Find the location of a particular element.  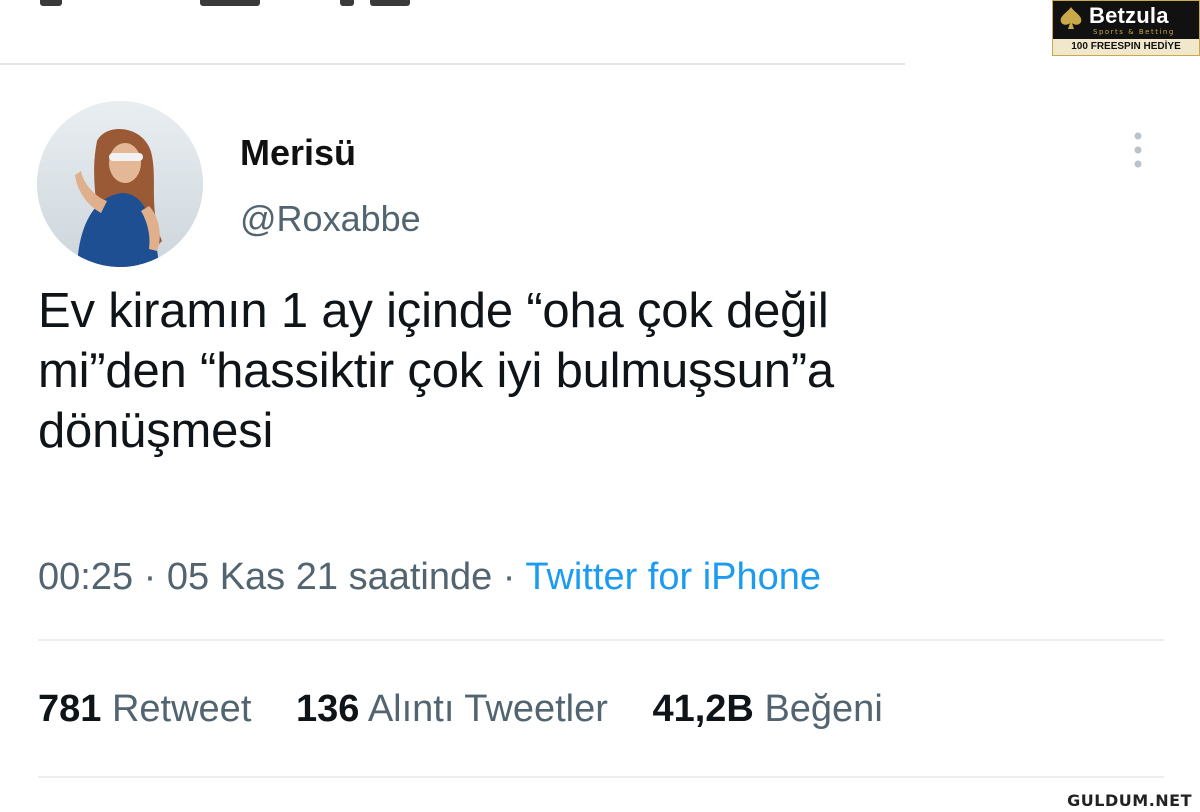

tweet-text-line: Ev kiramın 1 ay içinde “oha çok değil is located at coordinates (433, 311).